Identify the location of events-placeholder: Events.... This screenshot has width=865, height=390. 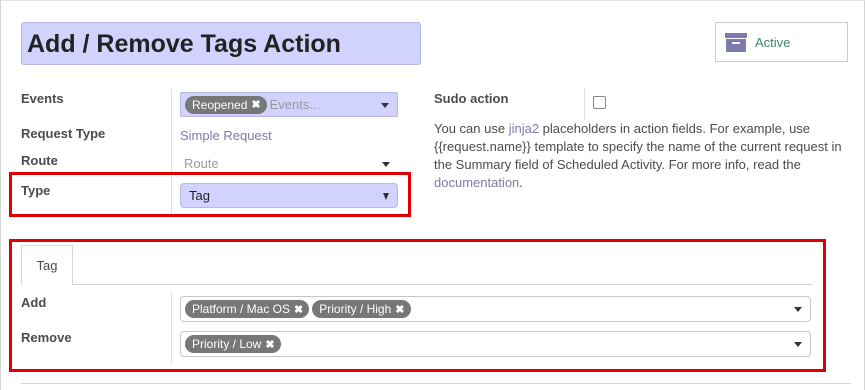
(295, 104).